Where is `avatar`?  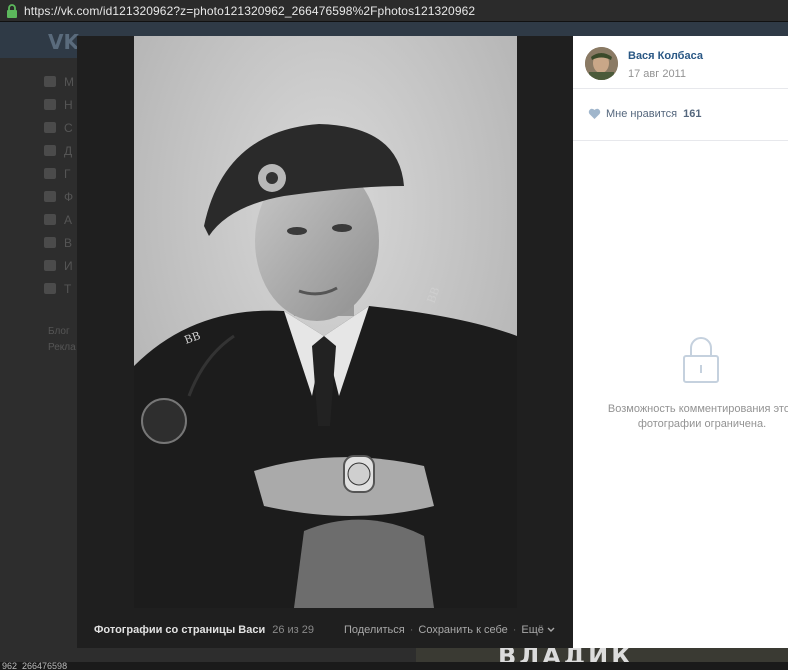 avatar is located at coordinates (601, 63).